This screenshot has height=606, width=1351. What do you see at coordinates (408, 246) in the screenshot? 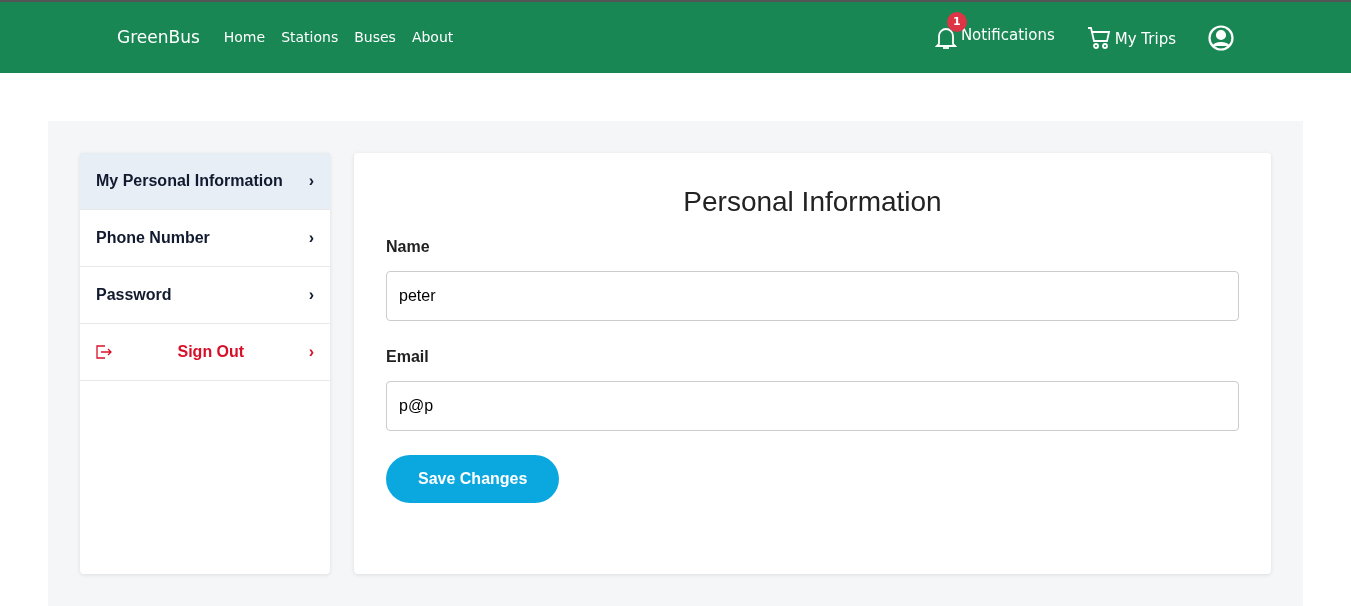
I see `field-label: Name` at bounding box center [408, 246].